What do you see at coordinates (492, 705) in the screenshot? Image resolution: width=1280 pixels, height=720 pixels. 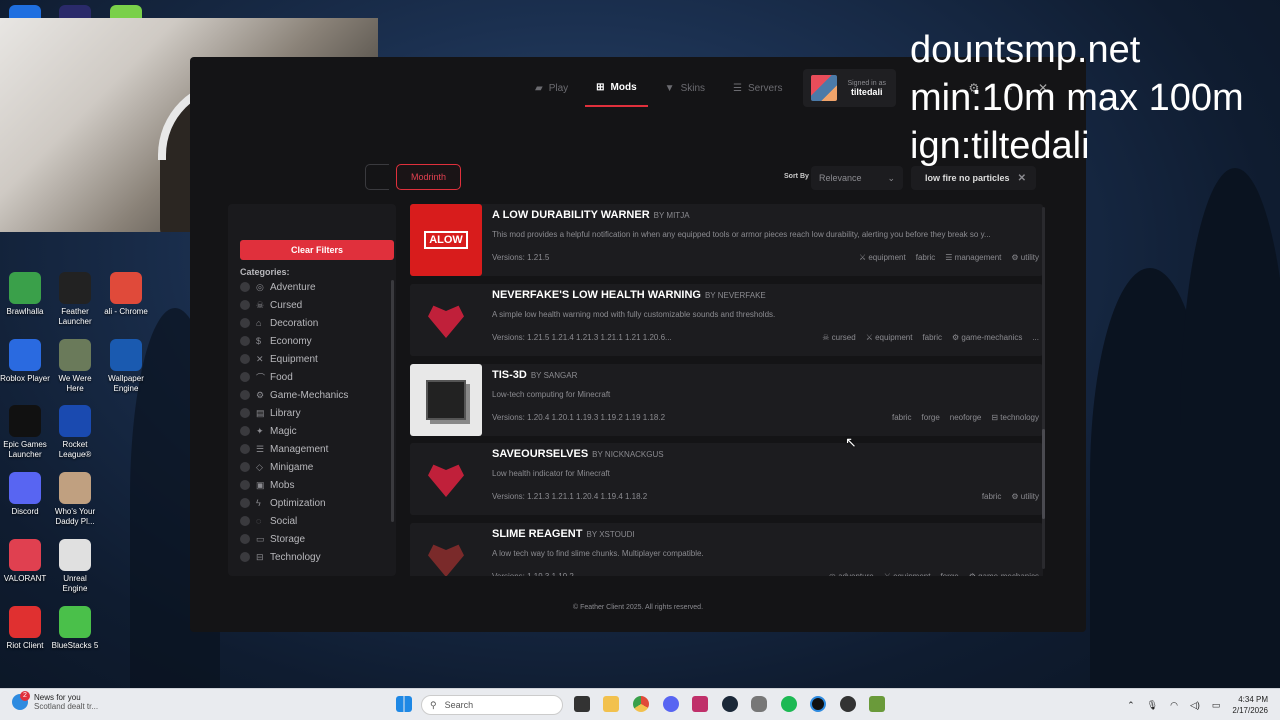 I see `taskbar-search: ⚲ Search` at bounding box center [492, 705].